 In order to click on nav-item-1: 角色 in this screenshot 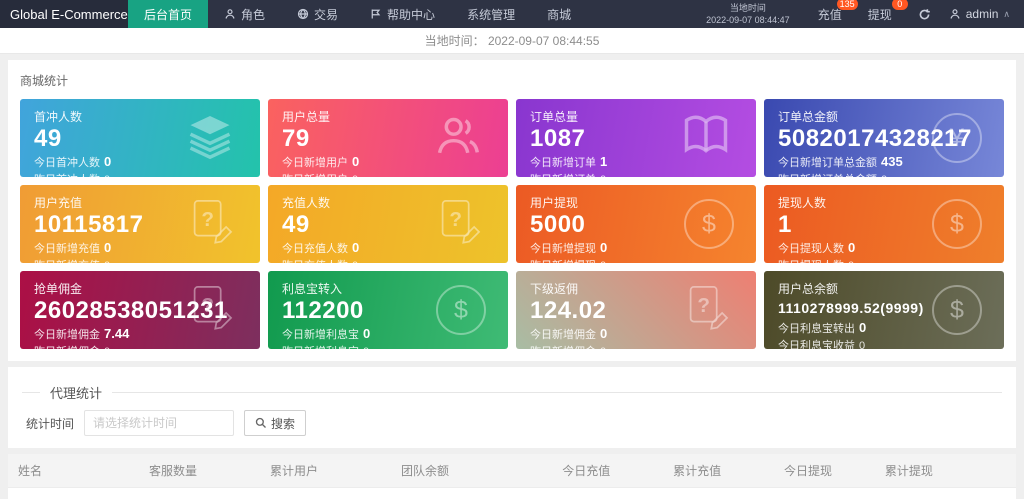, I will do `click(244, 14)`.